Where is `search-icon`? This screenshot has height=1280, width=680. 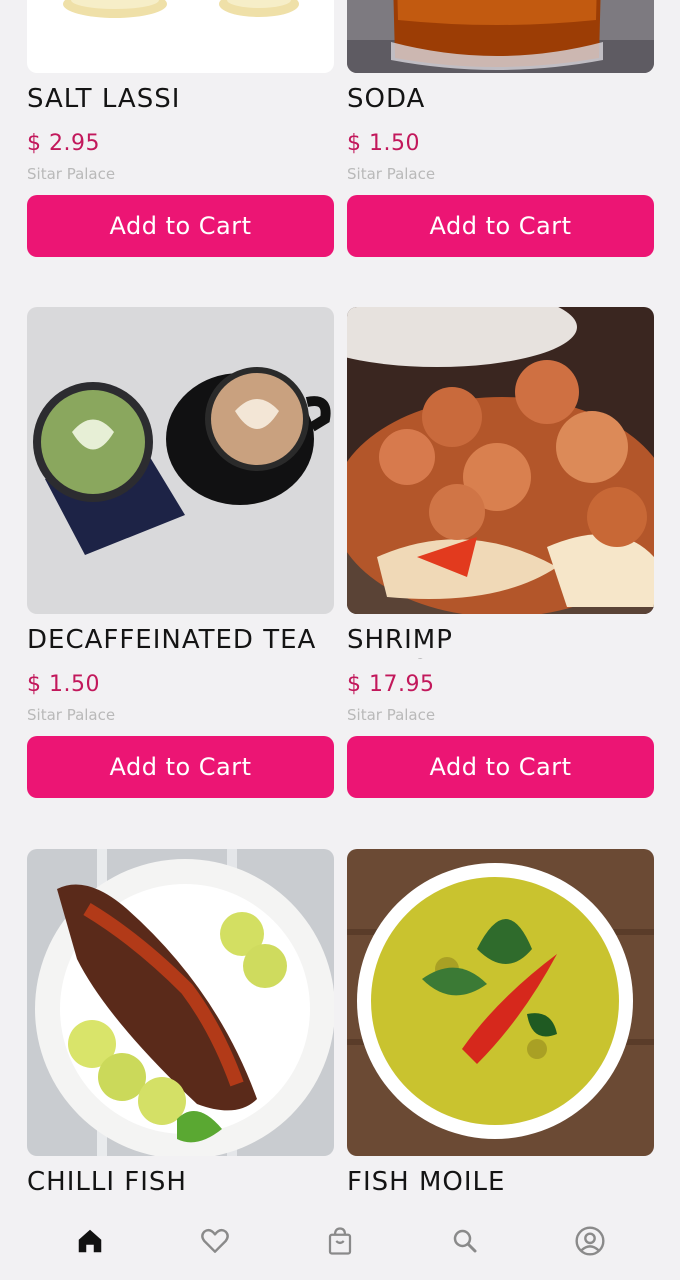
search-icon is located at coordinates (465, 1243).